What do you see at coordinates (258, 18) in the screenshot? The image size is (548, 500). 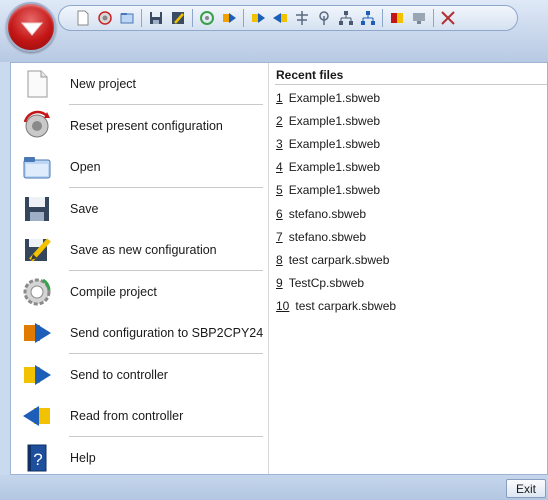 I see `send-icon` at bounding box center [258, 18].